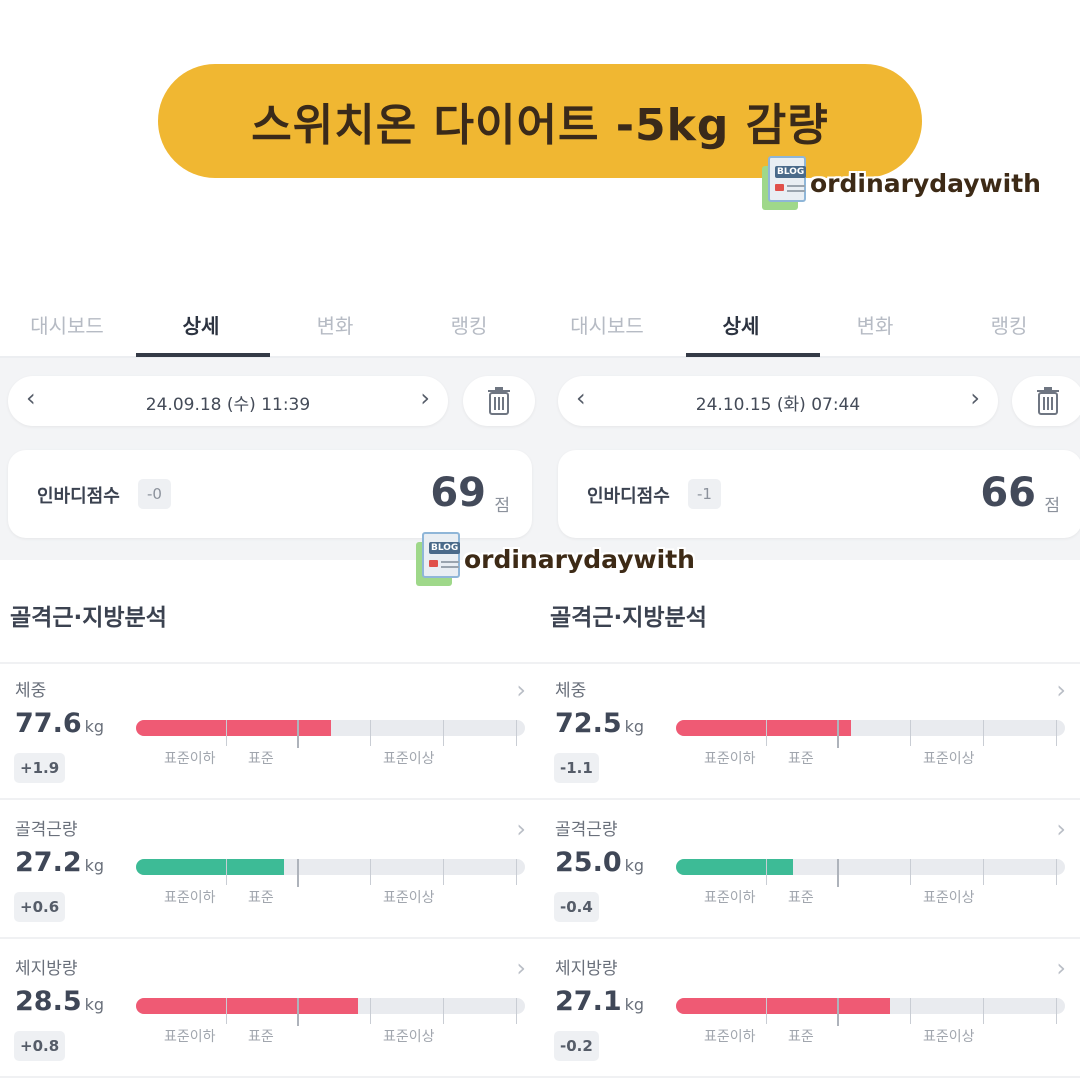 This screenshot has height=1080, width=1080. I want to click on metric-row-muscle: 골격근량 › 25.0 kg -0.4 표준이하 표준 표준이상, so click(810, 870).